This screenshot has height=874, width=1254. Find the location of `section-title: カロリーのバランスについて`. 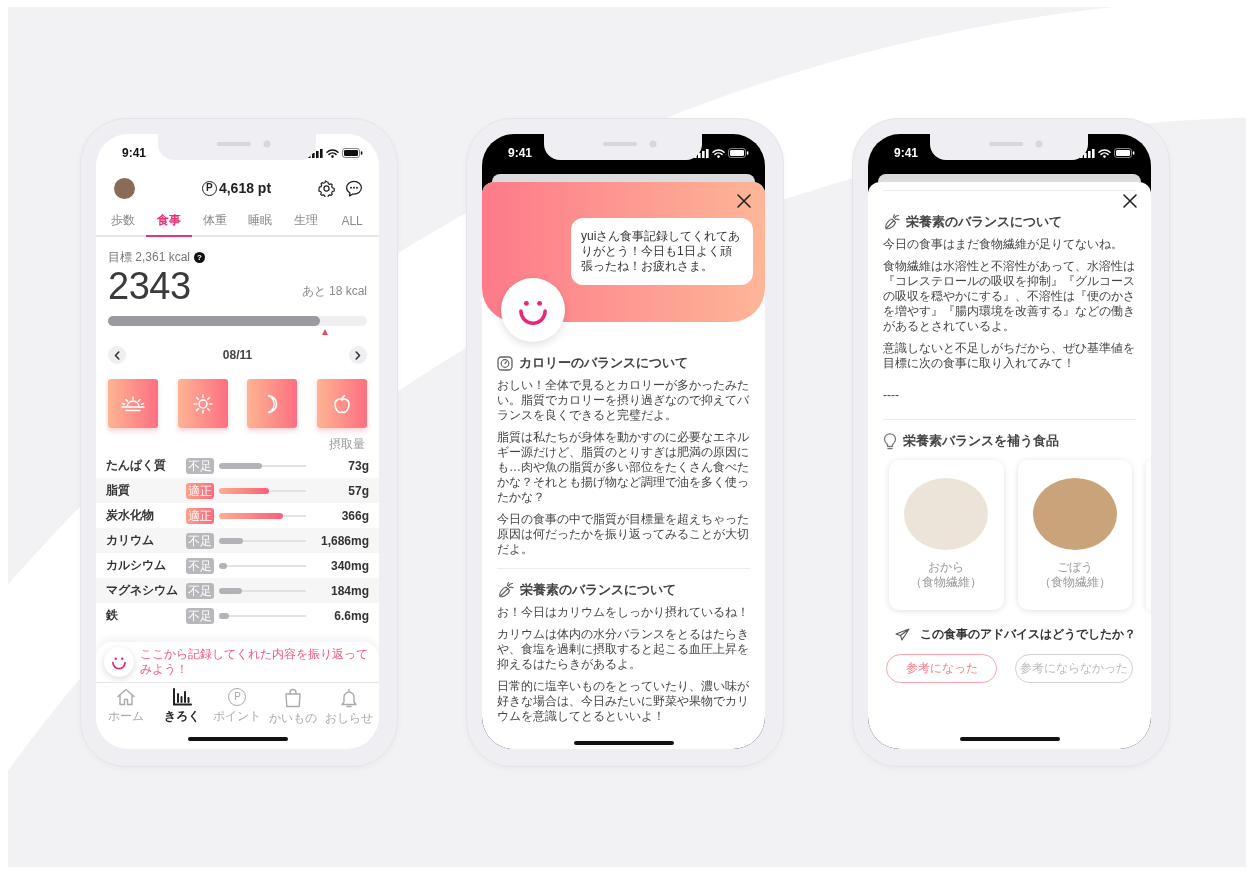

section-title: カロリーのバランスについて is located at coordinates (603, 363).